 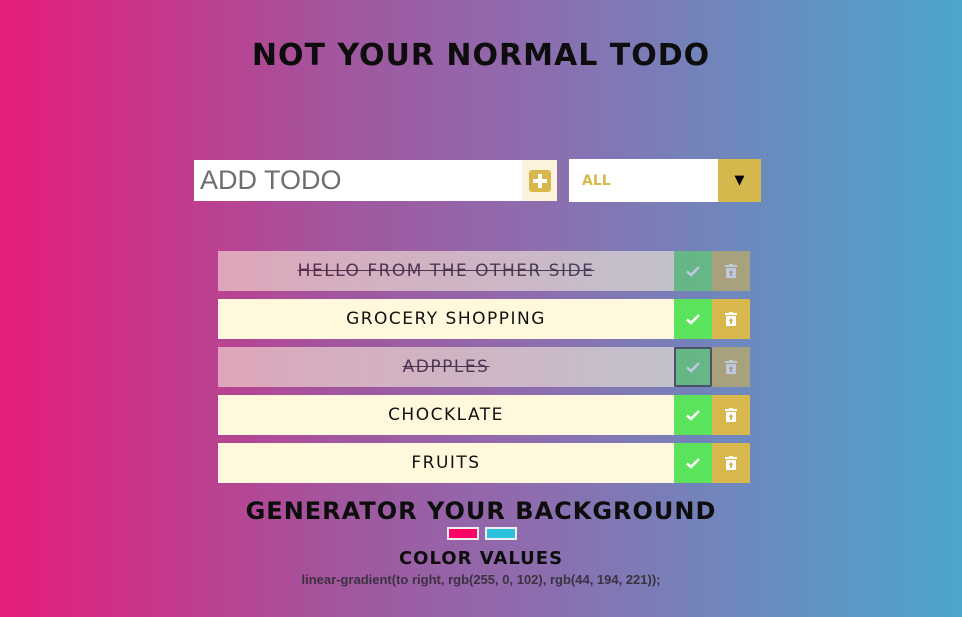 I want to click on todo-item: GROCERY SHOPPING, so click(x=484, y=319).